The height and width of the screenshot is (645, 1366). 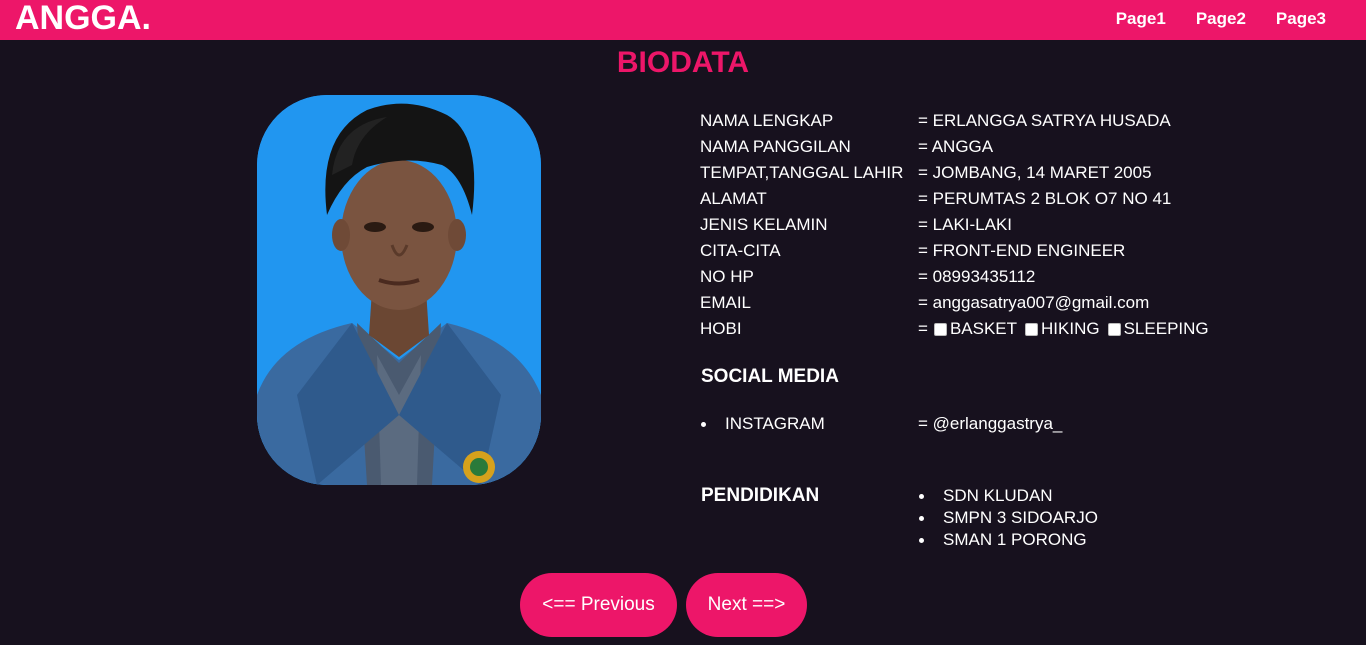 What do you see at coordinates (764, 224) in the screenshot?
I see `field-label: JENIS KELAMIN` at bounding box center [764, 224].